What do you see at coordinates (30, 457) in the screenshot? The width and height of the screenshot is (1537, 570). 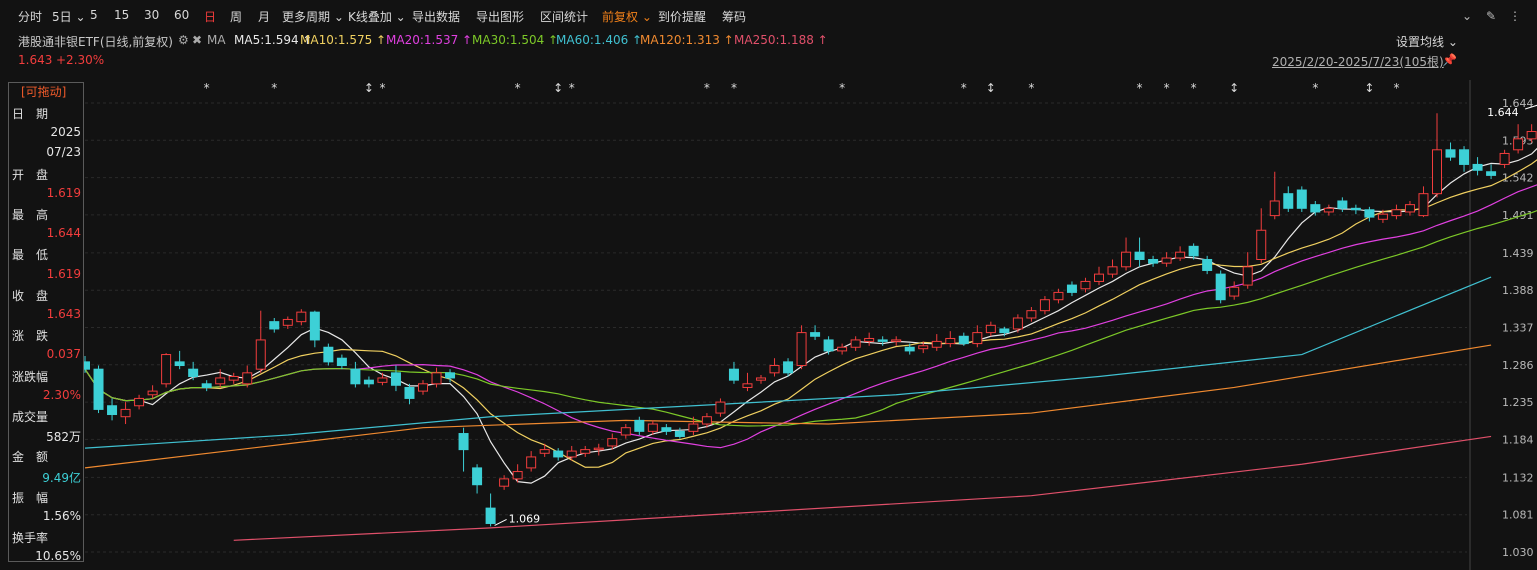 I see `panel-label-17: 金 额` at bounding box center [30, 457].